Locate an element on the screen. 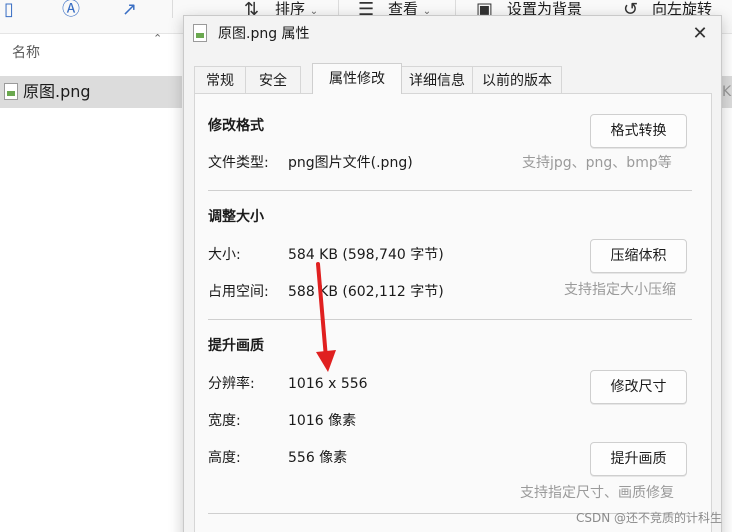 The image size is (732, 532). watermark-text: CSDN @还不竞质的计科生 is located at coordinates (648, 518).